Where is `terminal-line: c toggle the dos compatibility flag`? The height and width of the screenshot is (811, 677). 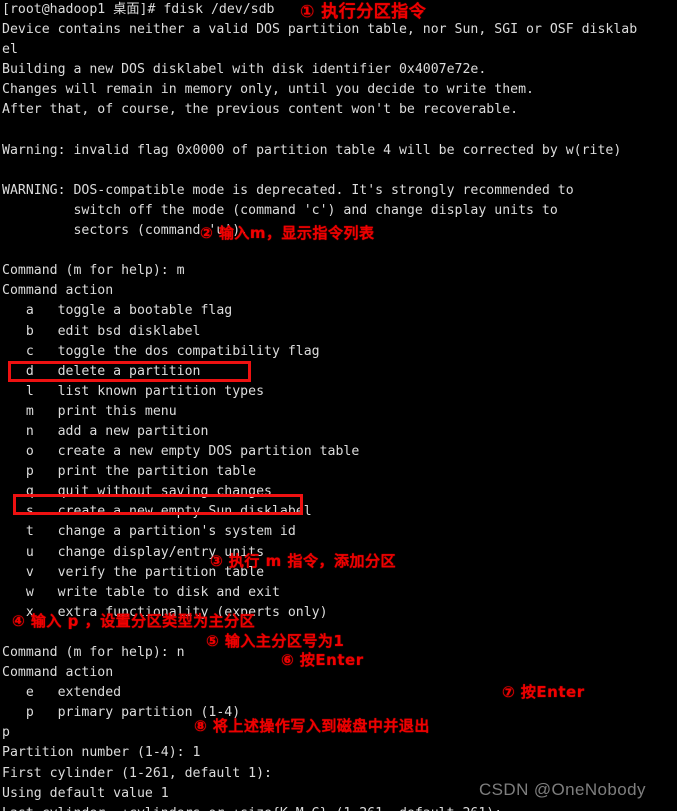 terminal-line: c toggle the dos compatibility flag is located at coordinates (161, 351).